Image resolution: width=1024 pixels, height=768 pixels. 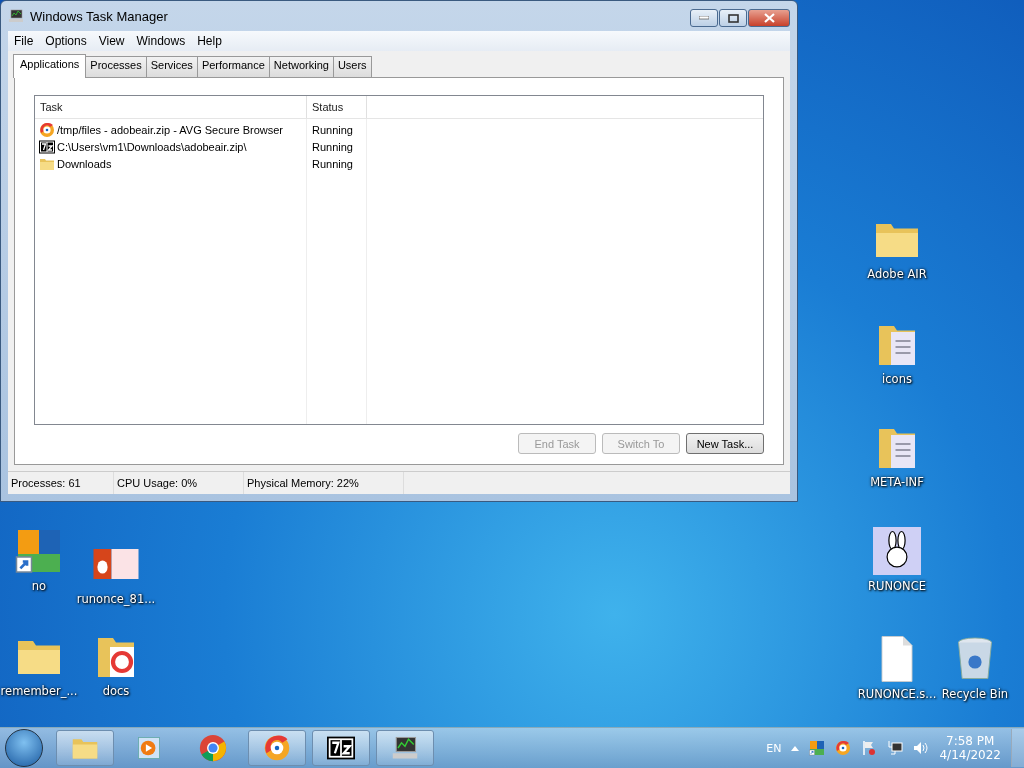 I want to click on minimize-icon, so click(x=704, y=18).